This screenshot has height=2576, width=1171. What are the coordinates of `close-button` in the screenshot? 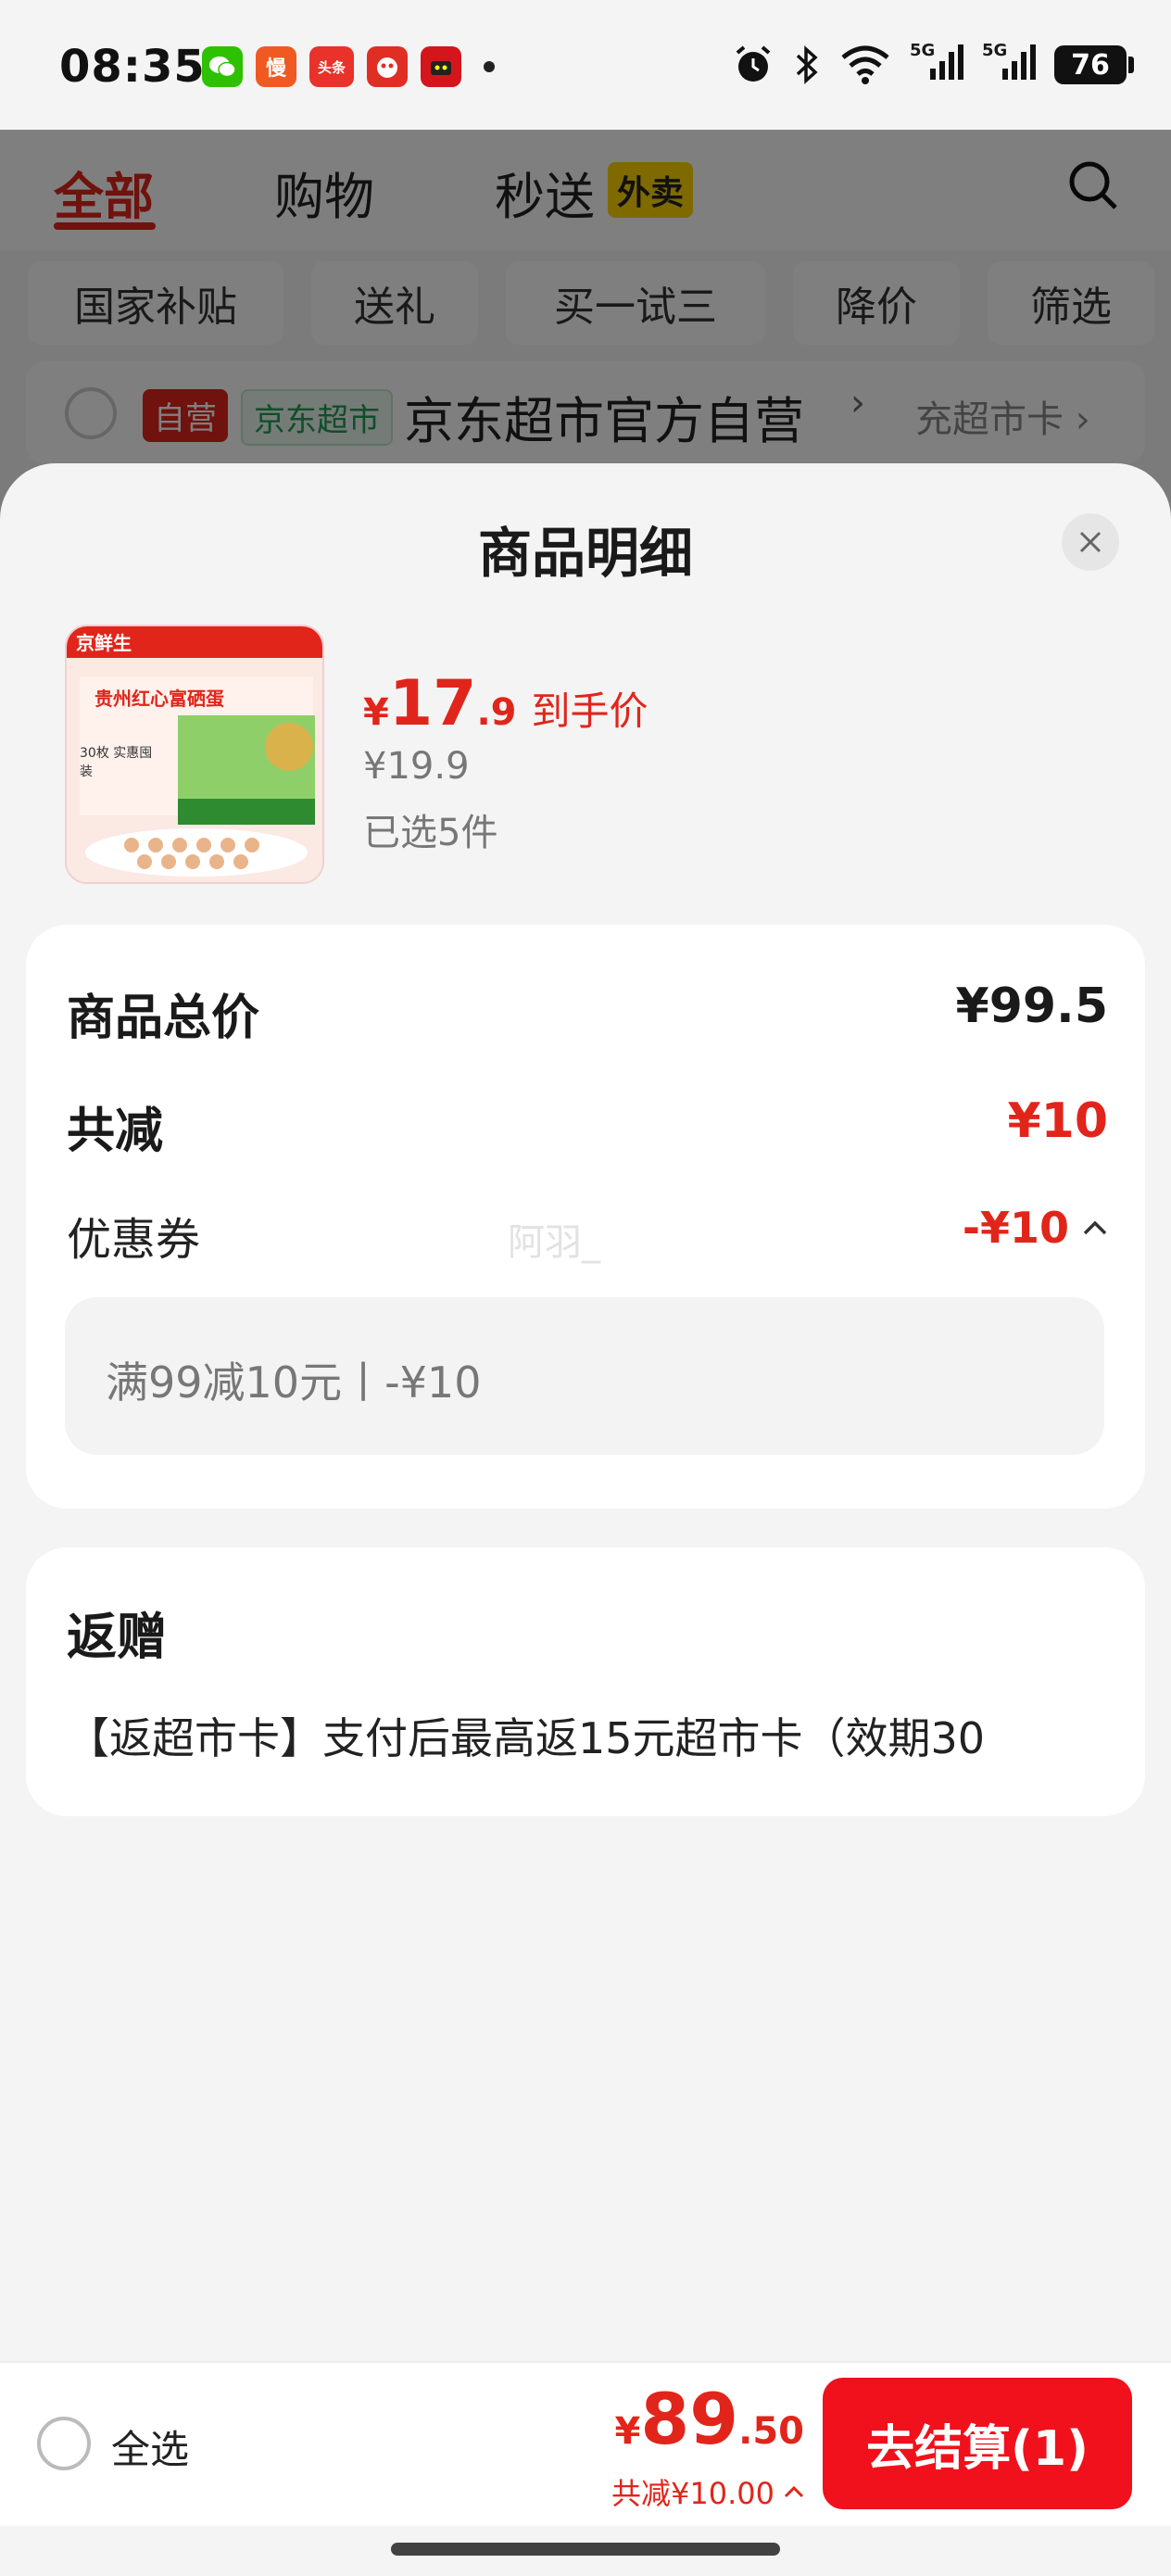 It's located at (1091, 542).